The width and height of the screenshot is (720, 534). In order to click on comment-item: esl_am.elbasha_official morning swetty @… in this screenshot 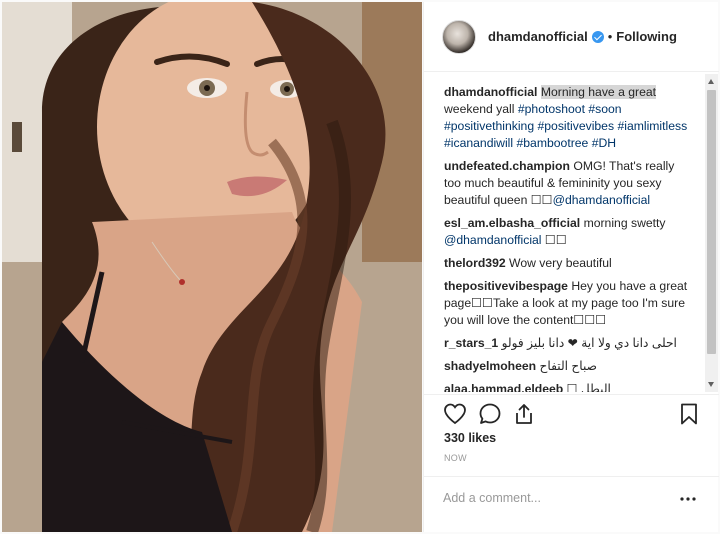, I will do `click(568, 232)`.